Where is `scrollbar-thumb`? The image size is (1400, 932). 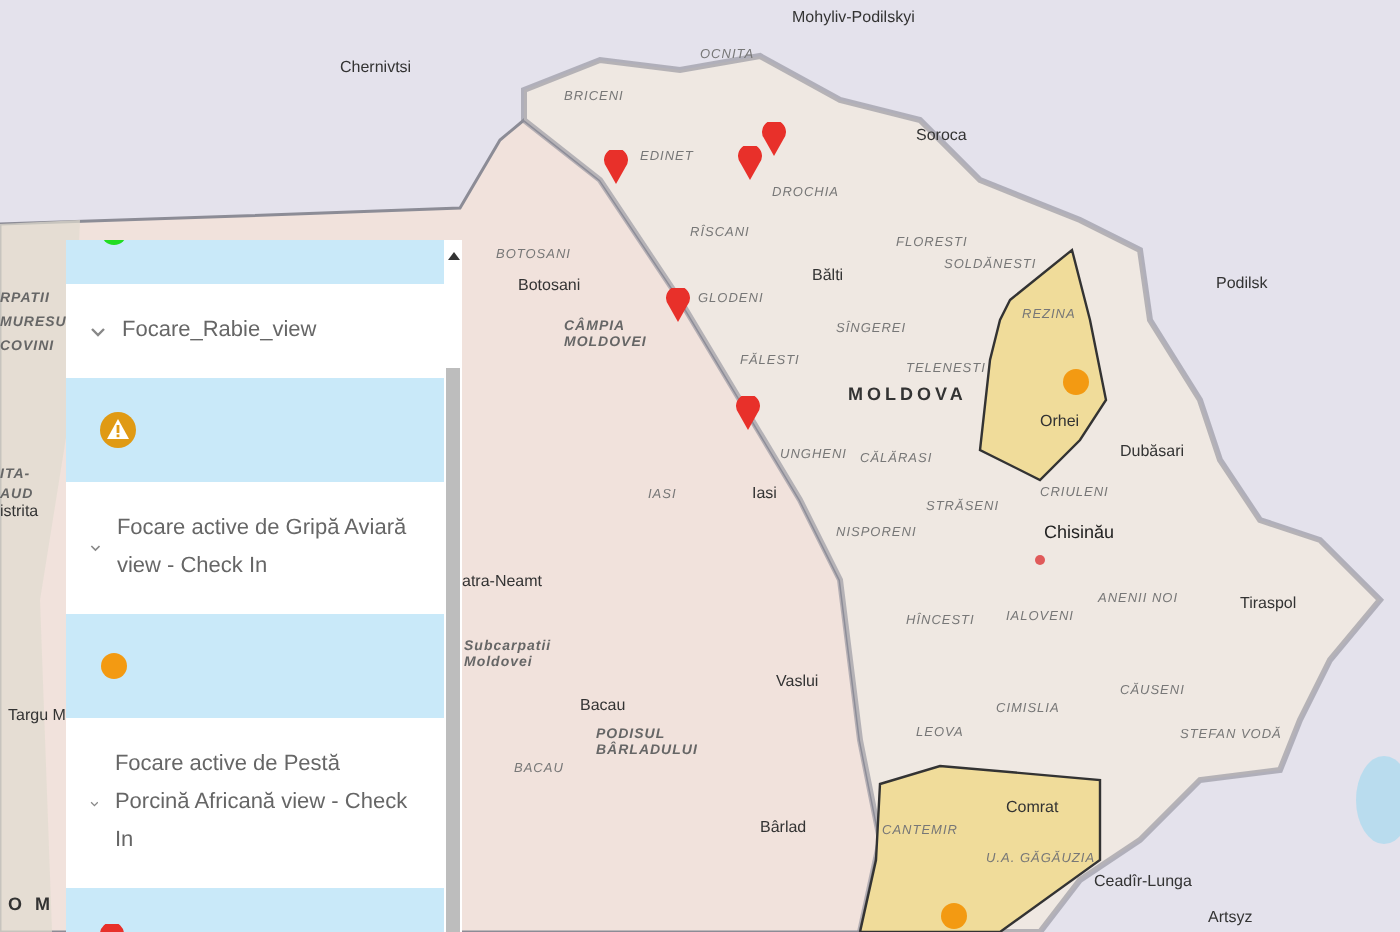
scrollbar-thumb is located at coordinates (453, 650).